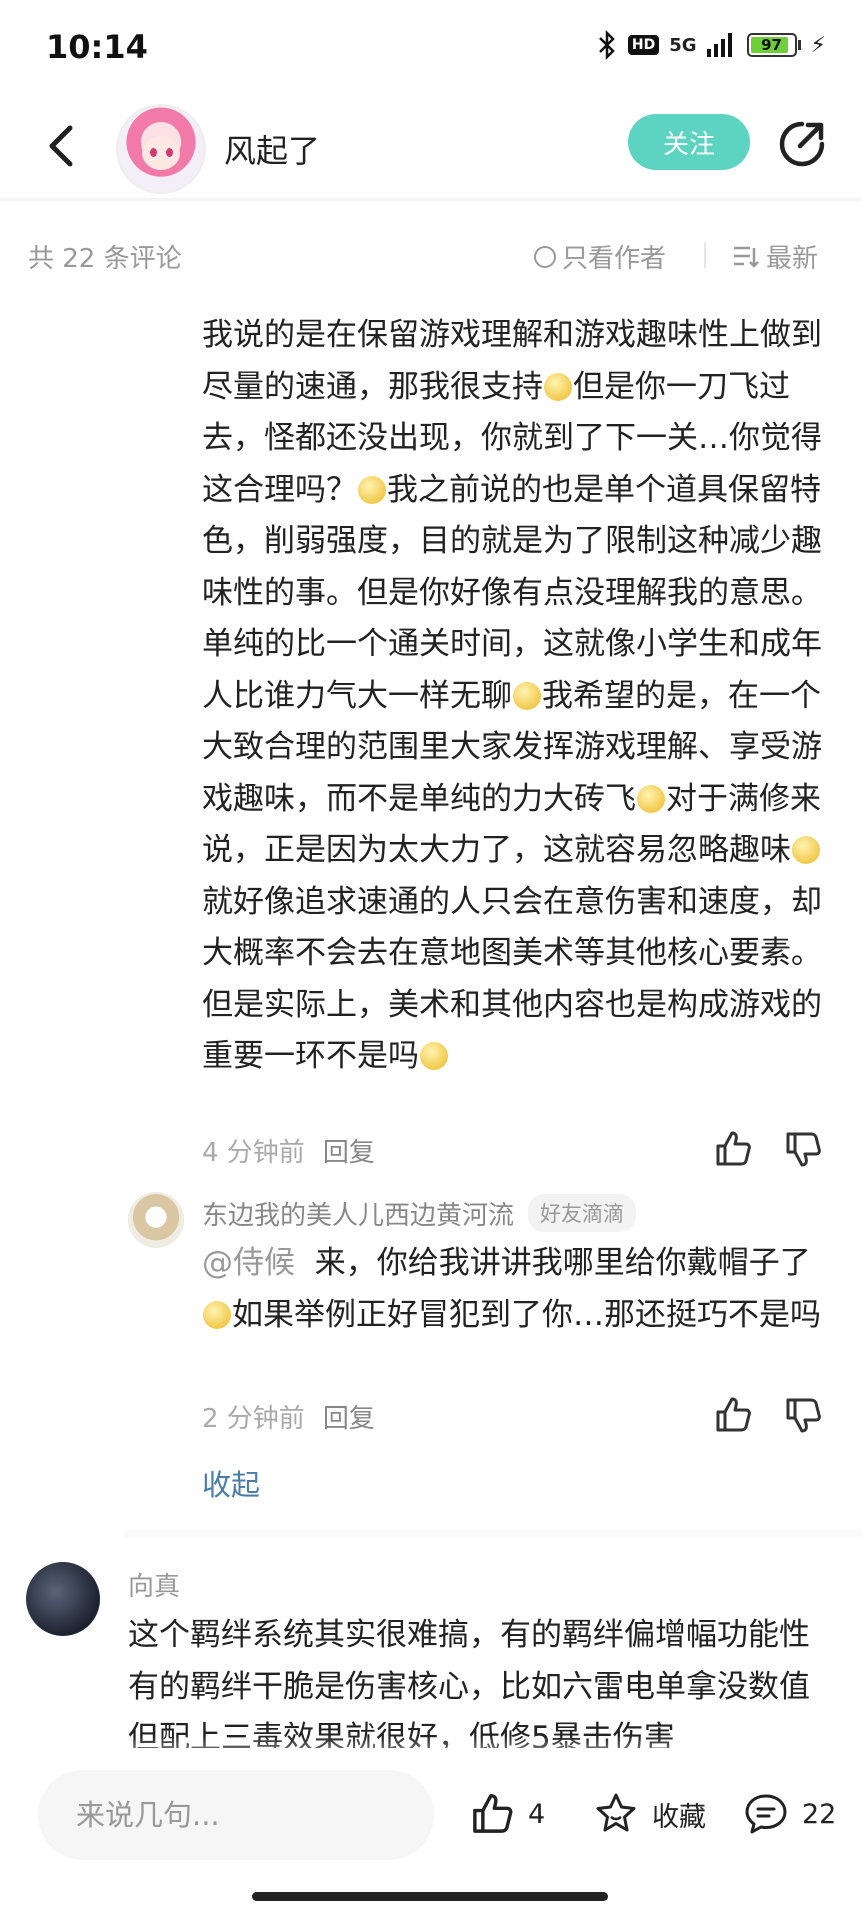  What do you see at coordinates (766, 1814) in the screenshot?
I see `comment-bubble-icon` at bounding box center [766, 1814].